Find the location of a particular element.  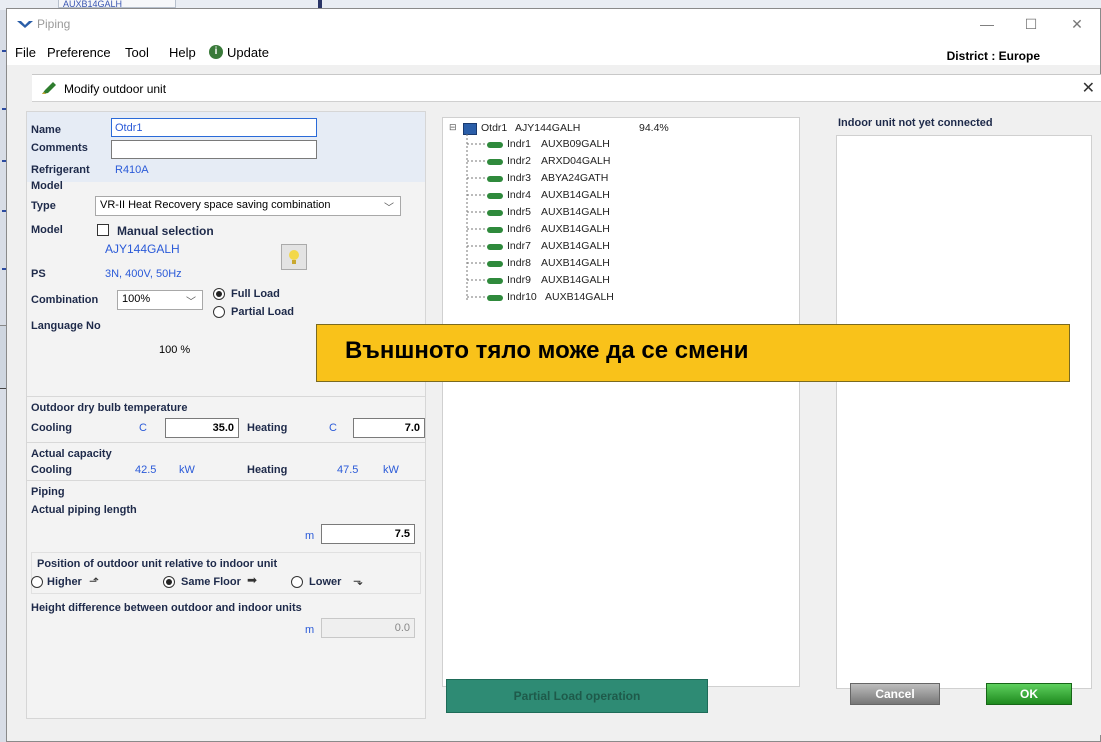

same-floor-radio is located at coordinates (169, 582).